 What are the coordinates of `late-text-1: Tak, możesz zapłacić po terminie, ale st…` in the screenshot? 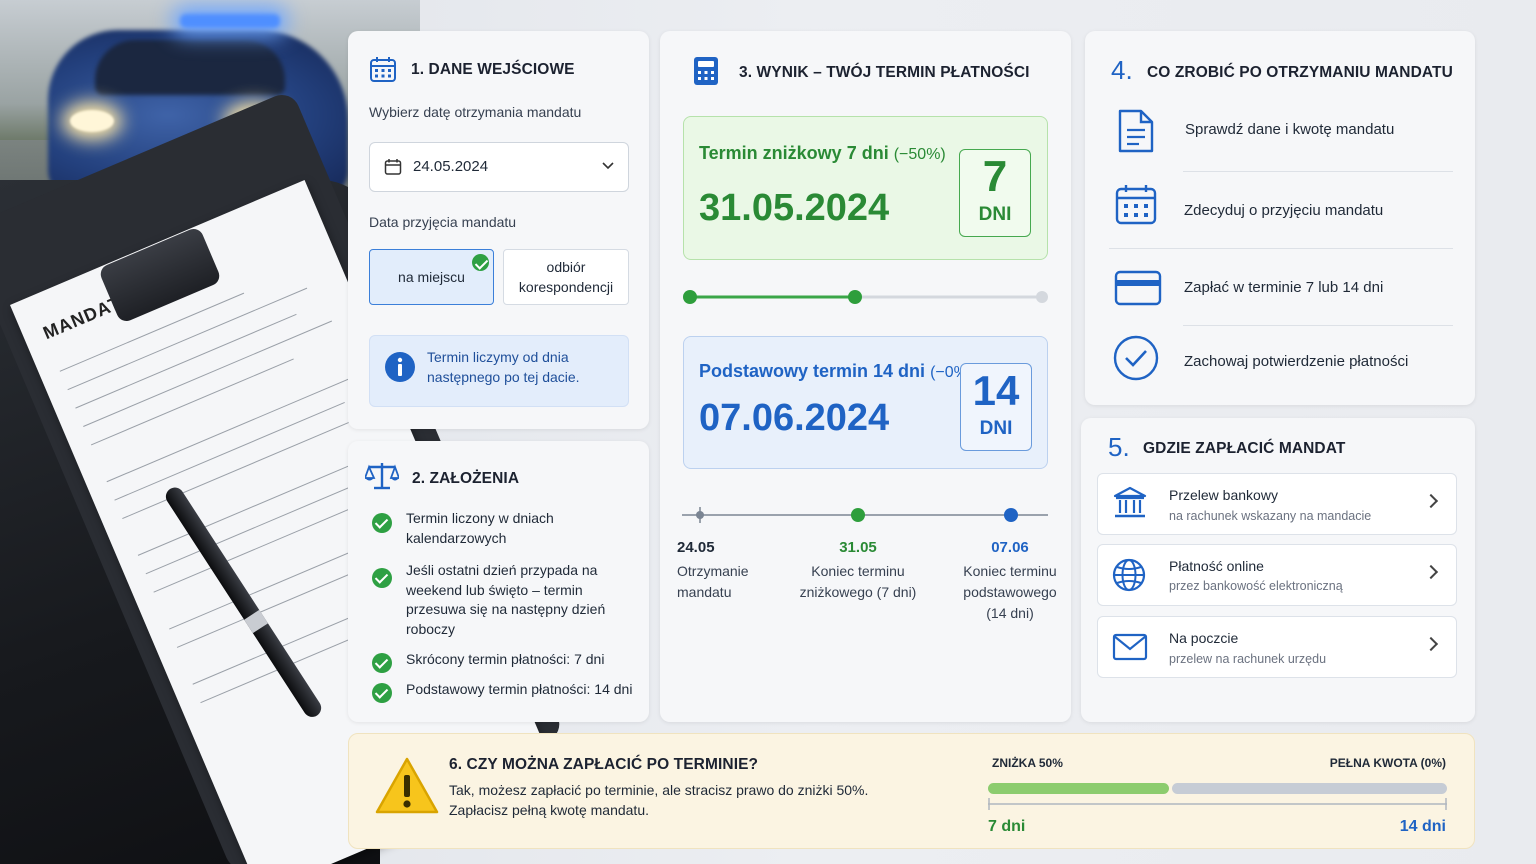 It's located at (659, 790).